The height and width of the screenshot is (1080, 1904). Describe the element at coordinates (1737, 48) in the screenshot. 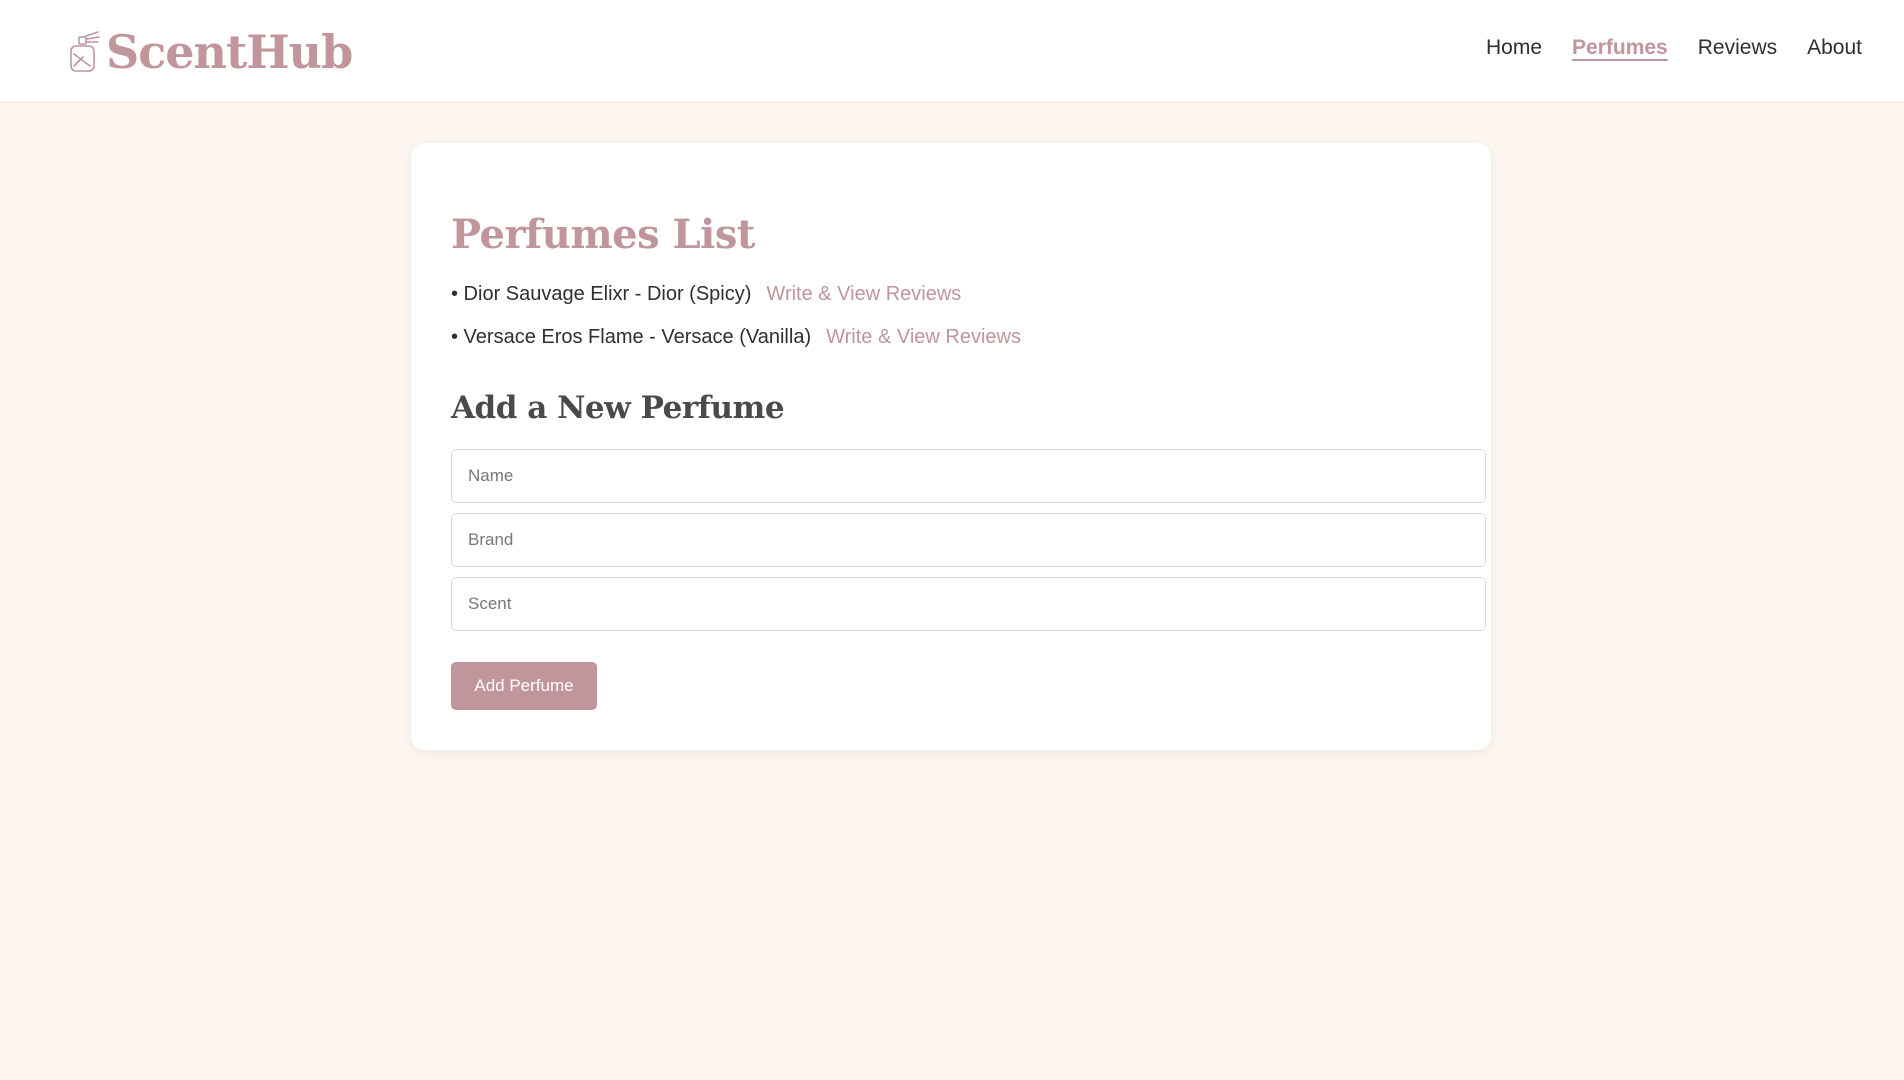

I see `nav-link-reviews: Reviews` at that location.